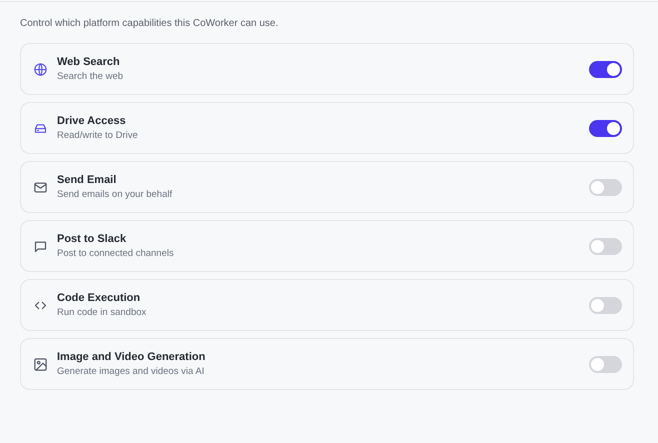 The image size is (658, 443). What do you see at coordinates (115, 194) in the screenshot?
I see `capability-description: Send emails on your behalf` at bounding box center [115, 194].